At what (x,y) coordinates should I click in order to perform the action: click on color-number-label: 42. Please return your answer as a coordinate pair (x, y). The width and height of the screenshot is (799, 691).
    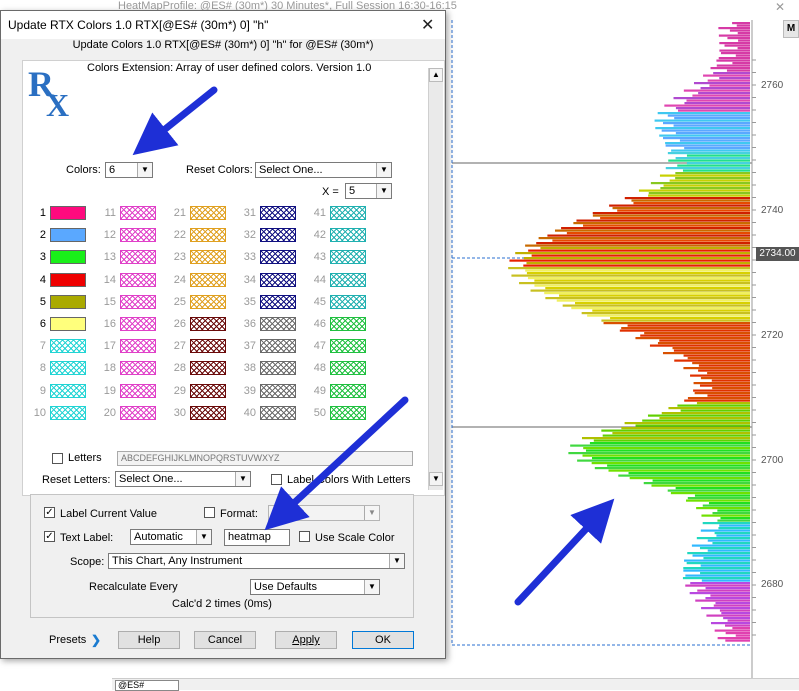
    Looking at the image, I should click on (319, 235).